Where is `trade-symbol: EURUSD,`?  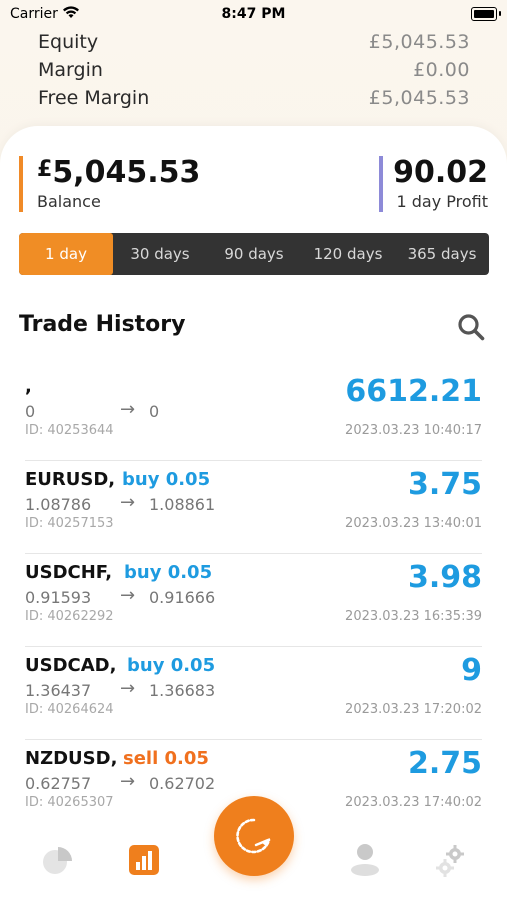 trade-symbol: EURUSD, is located at coordinates (70, 479).